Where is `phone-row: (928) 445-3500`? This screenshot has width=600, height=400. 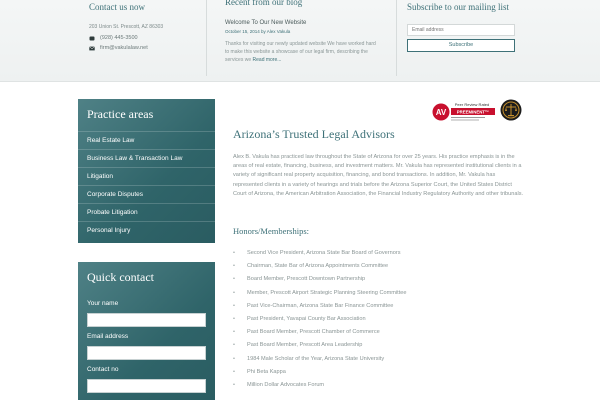 phone-row: (928) 445-3500 is located at coordinates (113, 38).